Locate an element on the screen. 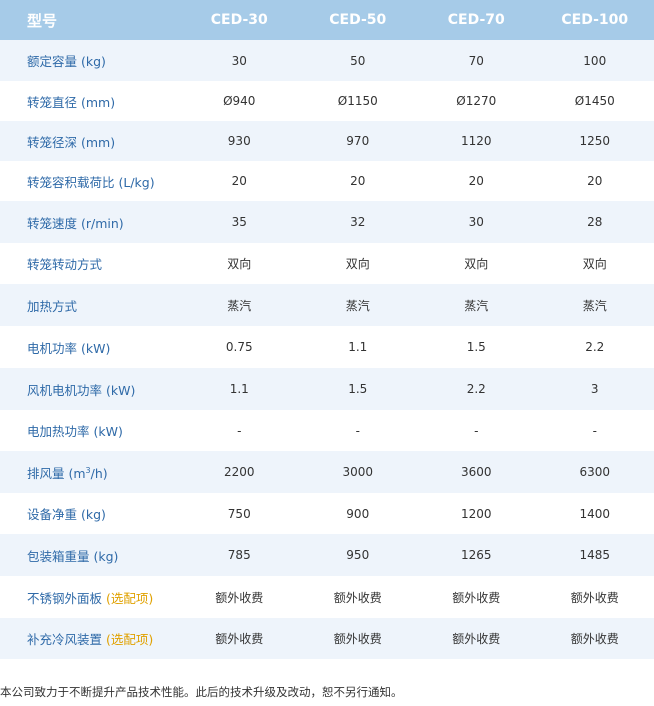  table-cell: 970 is located at coordinates (358, 141).